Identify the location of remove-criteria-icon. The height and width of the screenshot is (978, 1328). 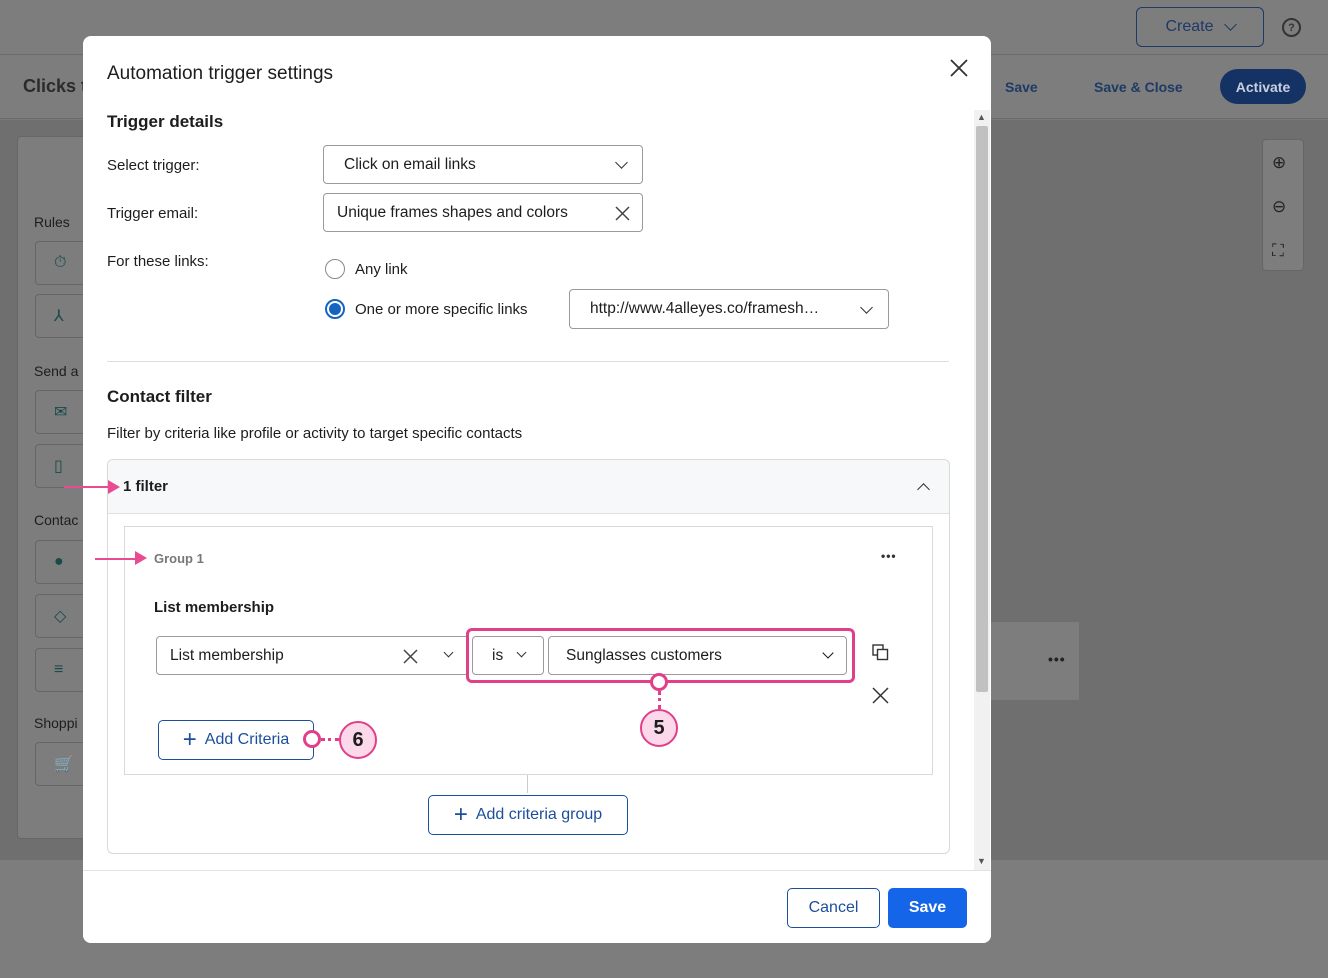
(880, 695).